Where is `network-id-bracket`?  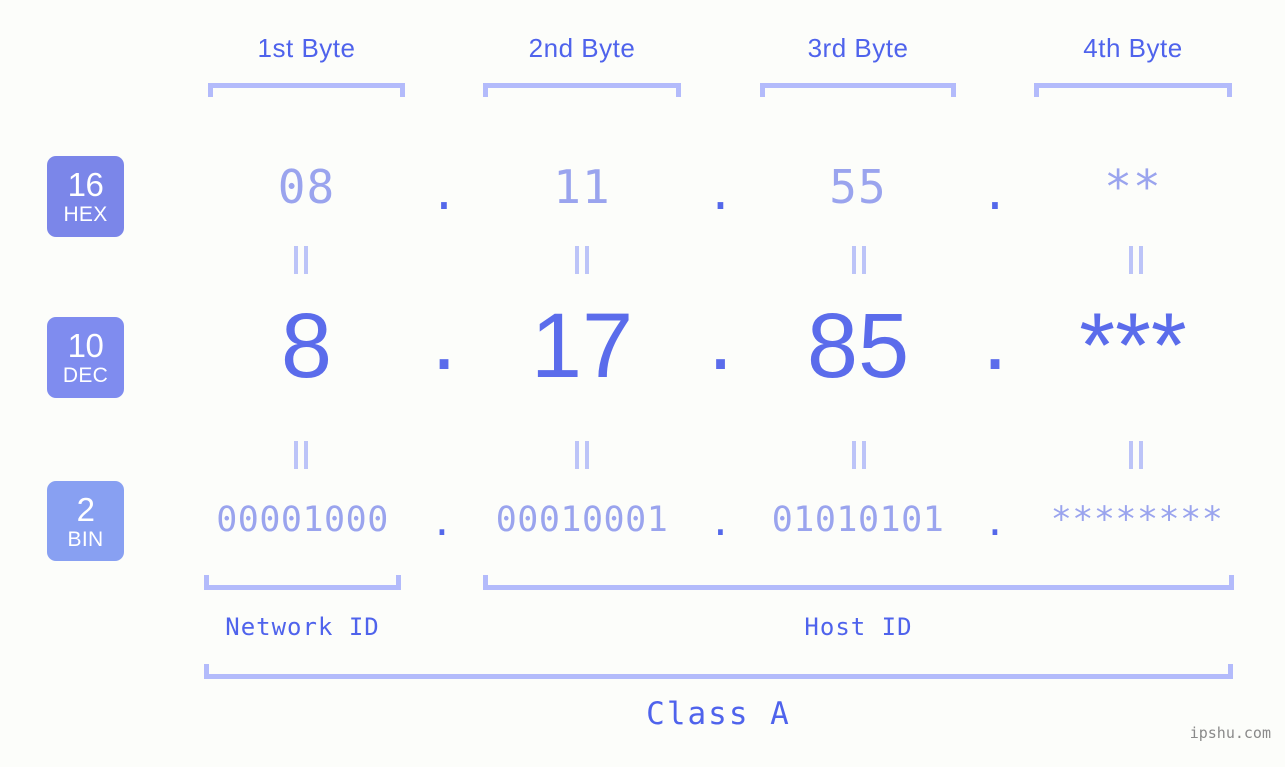
network-id-bracket is located at coordinates (302, 582).